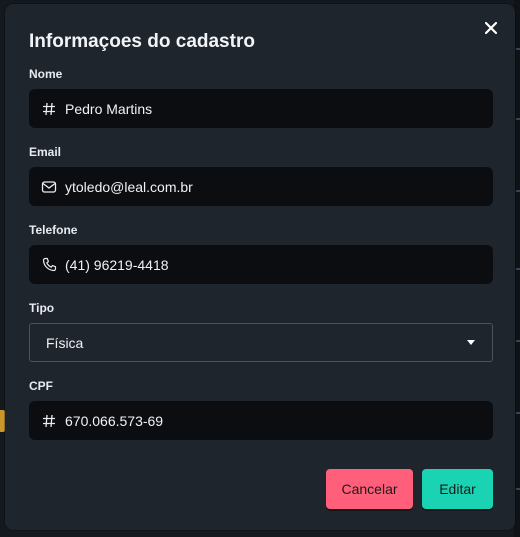 This screenshot has height=537, width=520. What do you see at coordinates (49, 187) in the screenshot?
I see `mail-icon` at bounding box center [49, 187].